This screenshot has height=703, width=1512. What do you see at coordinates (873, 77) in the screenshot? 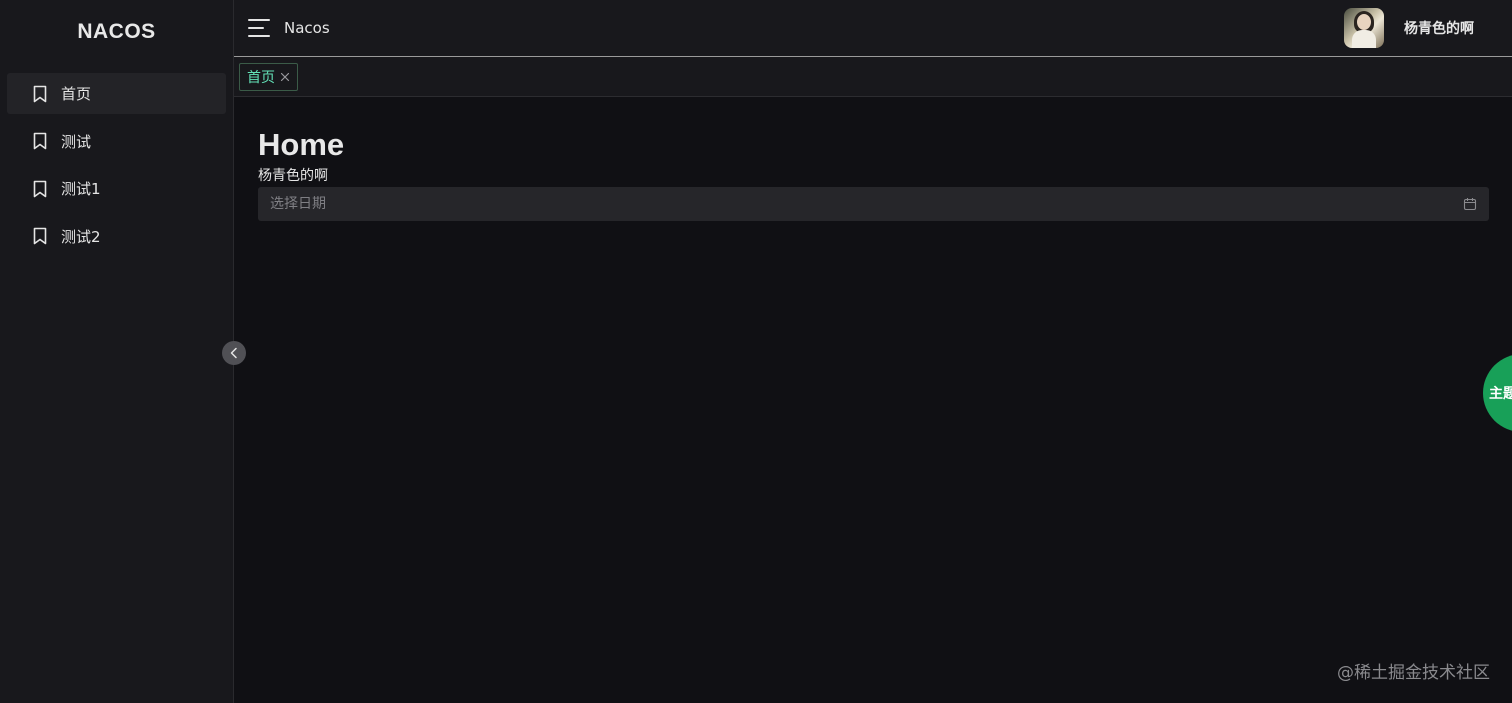
I see `tabs-bar: 首页` at bounding box center [873, 77].